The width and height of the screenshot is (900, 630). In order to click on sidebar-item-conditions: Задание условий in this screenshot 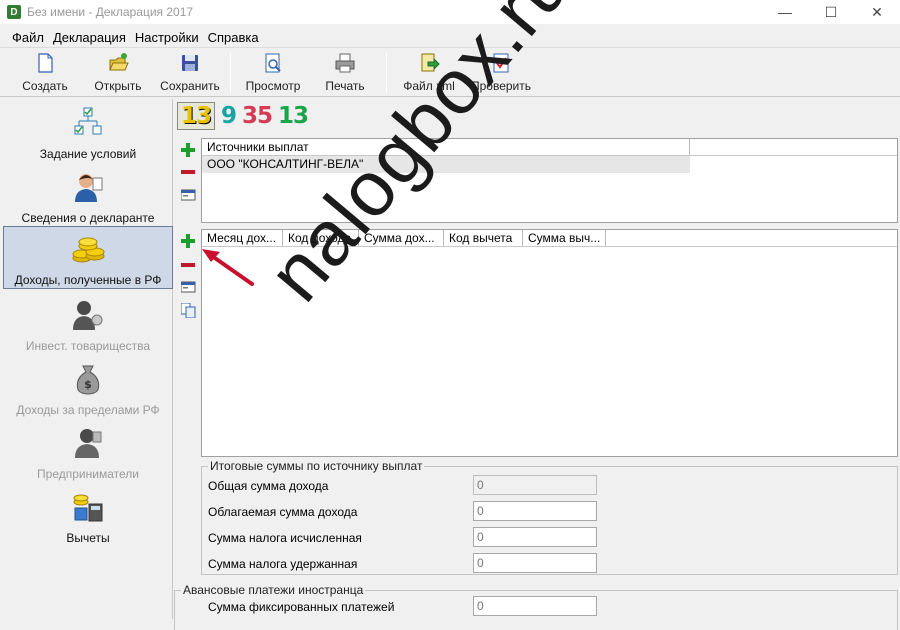, I will do `click(88, 133)`.